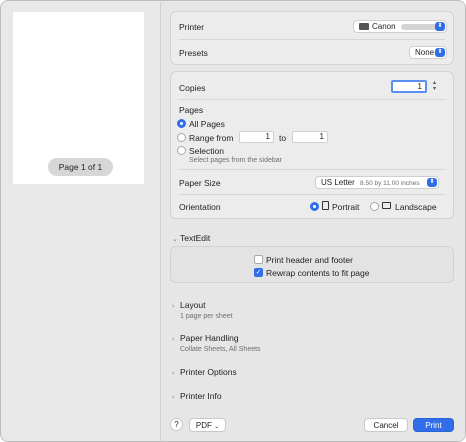 This screenshot has height=442, width=466. Describe the element at coordinates (390, 183) in the screenshot. I see `paper-size-detail: 8.50 by 11.00 inches` at that location.